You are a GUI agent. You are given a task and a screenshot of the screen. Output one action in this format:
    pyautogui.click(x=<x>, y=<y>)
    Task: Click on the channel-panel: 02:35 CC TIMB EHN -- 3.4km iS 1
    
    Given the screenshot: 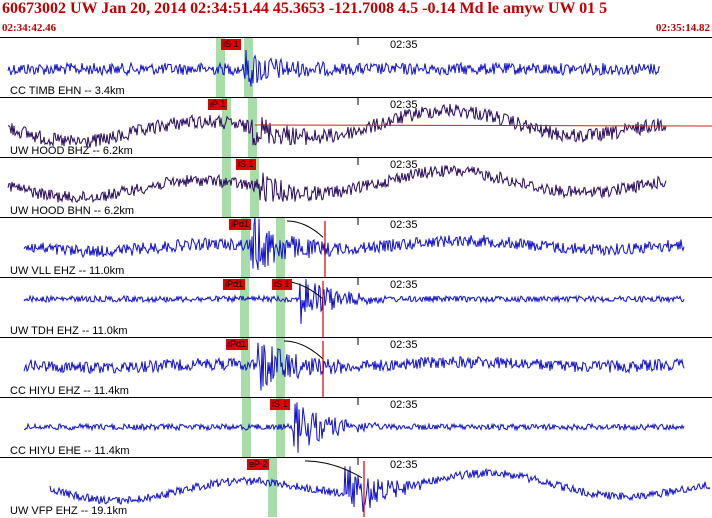 What is the action you would take?
    pyautogui.click(x=356, y=67)
    